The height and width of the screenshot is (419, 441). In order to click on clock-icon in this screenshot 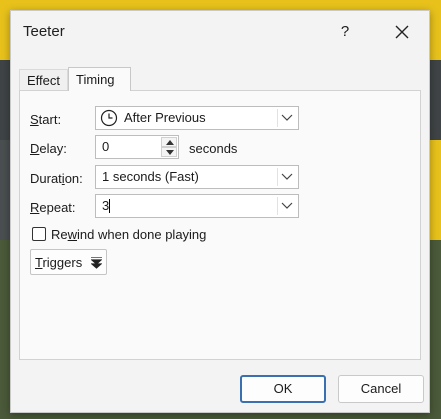, I will do `click(109, 118)`.